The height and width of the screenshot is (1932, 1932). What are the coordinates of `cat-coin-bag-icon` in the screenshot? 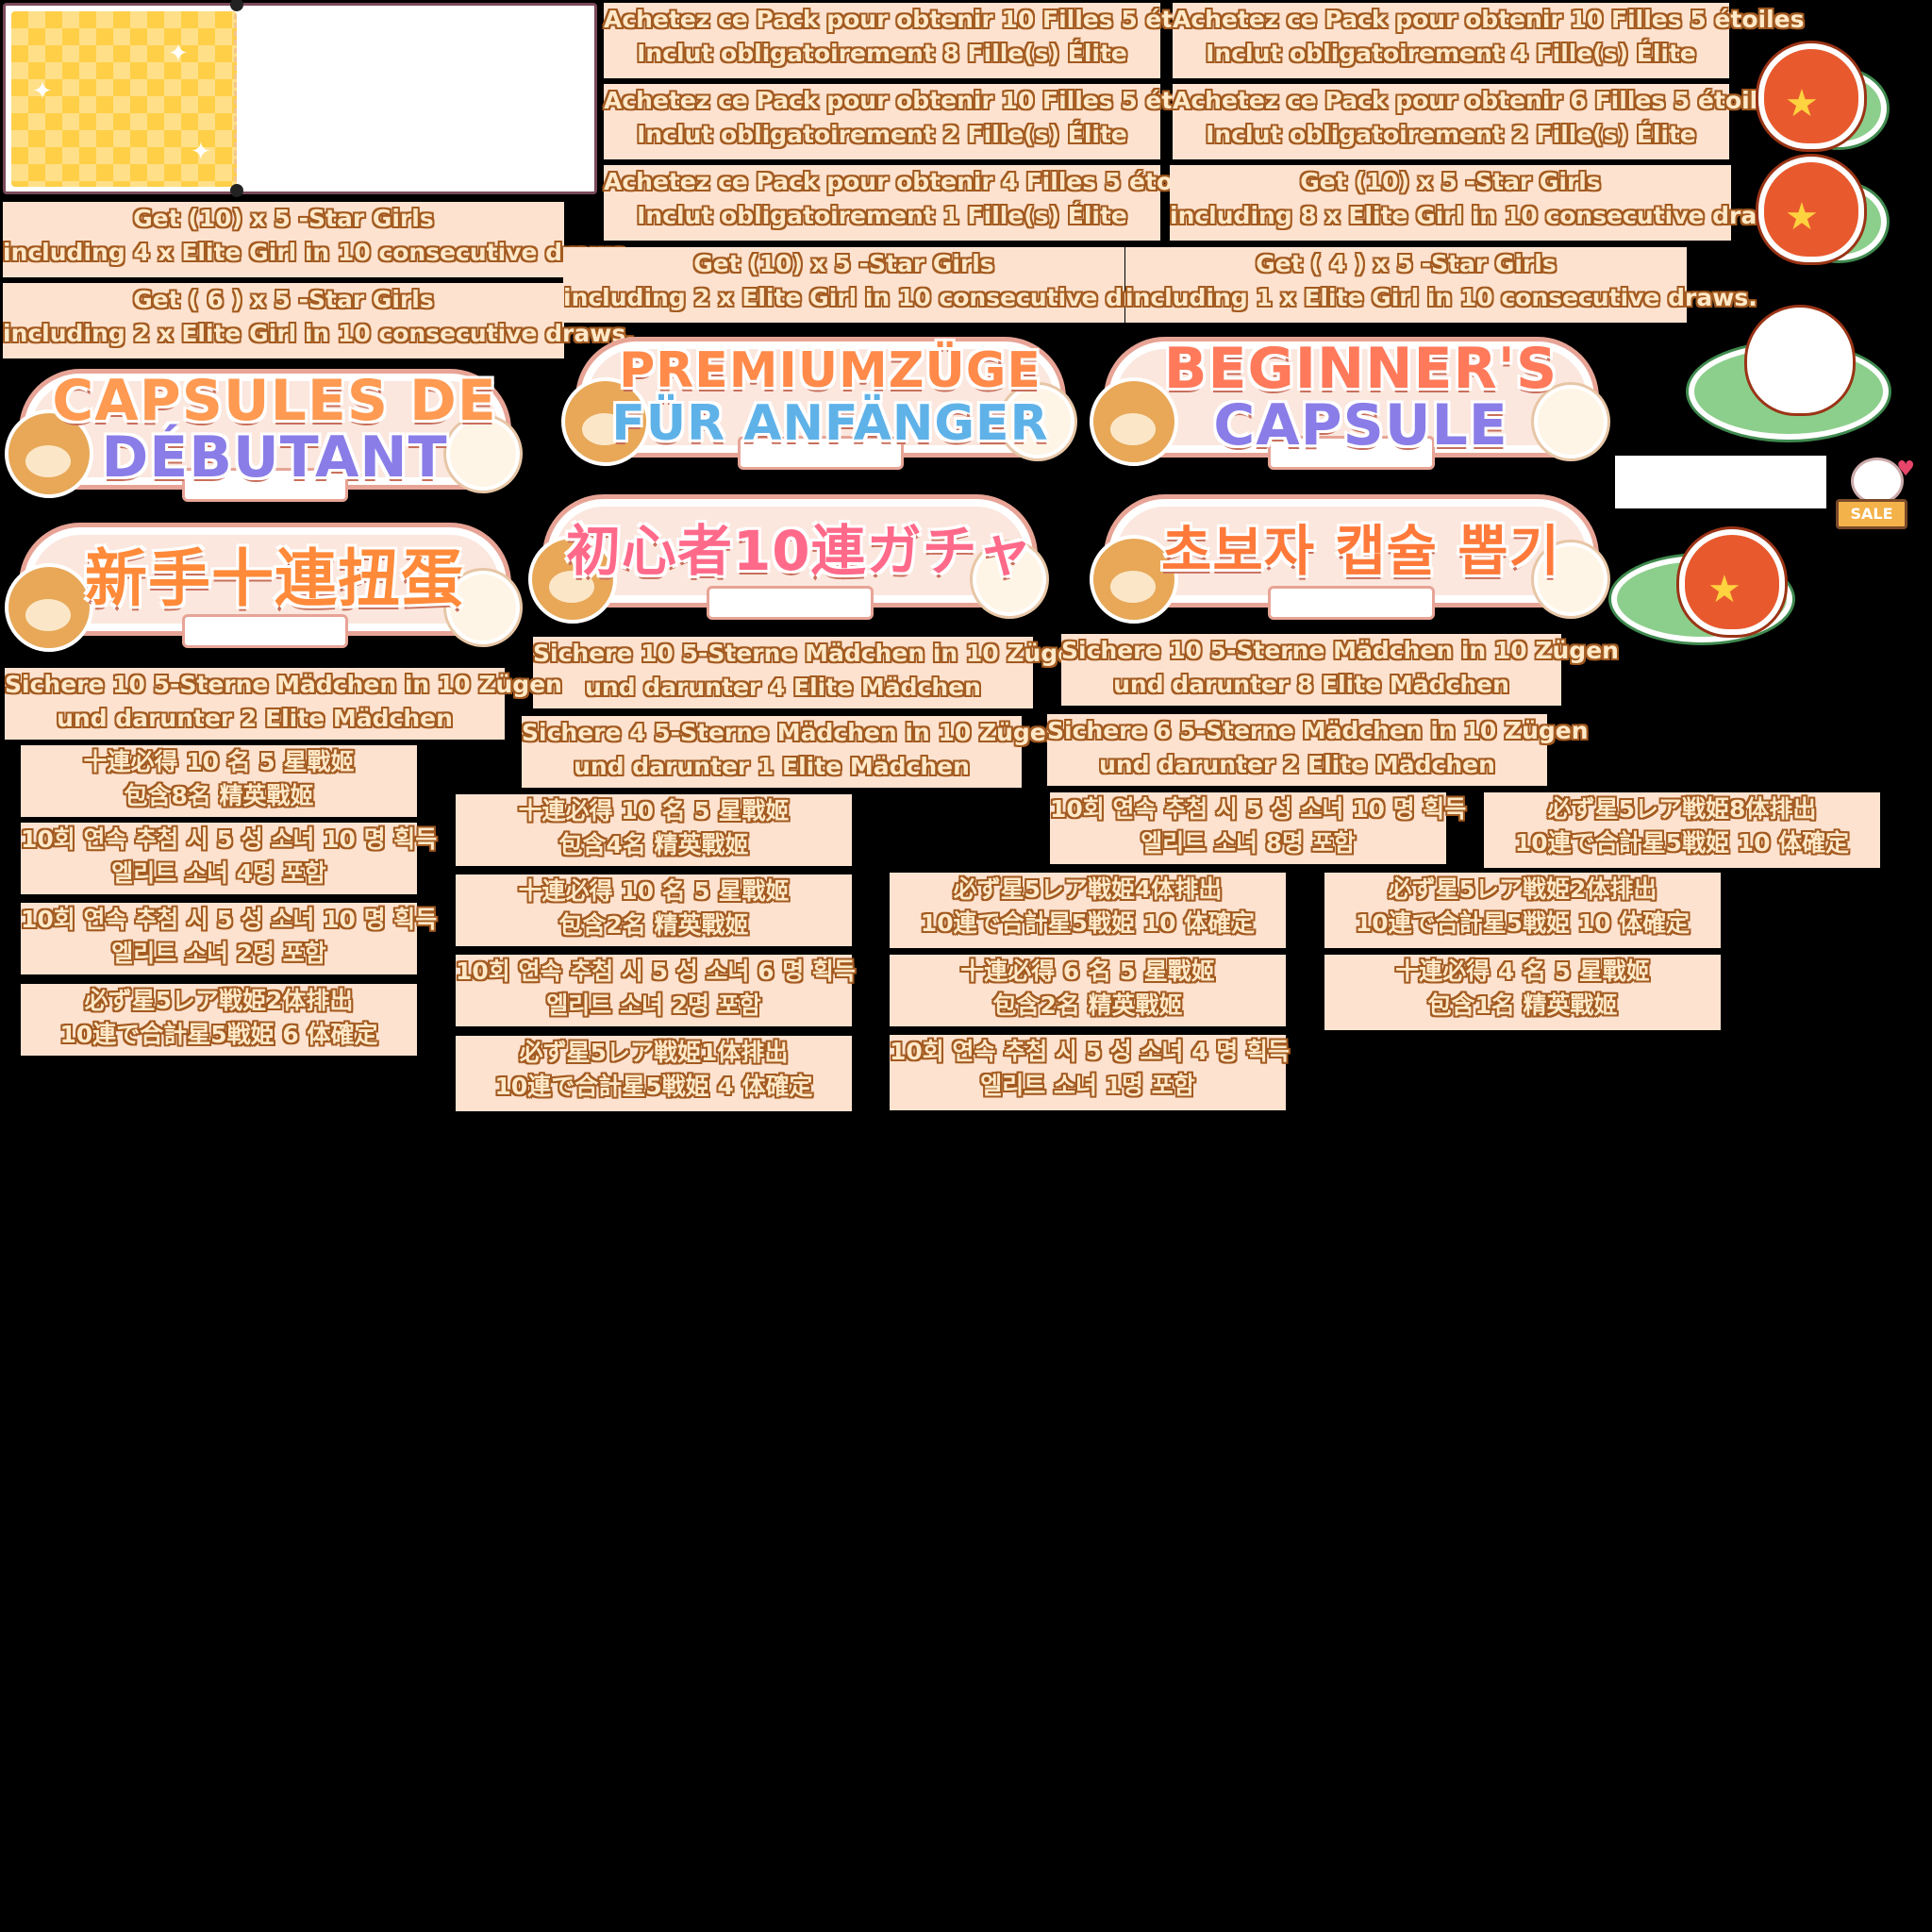 It's located at (1794, 372).